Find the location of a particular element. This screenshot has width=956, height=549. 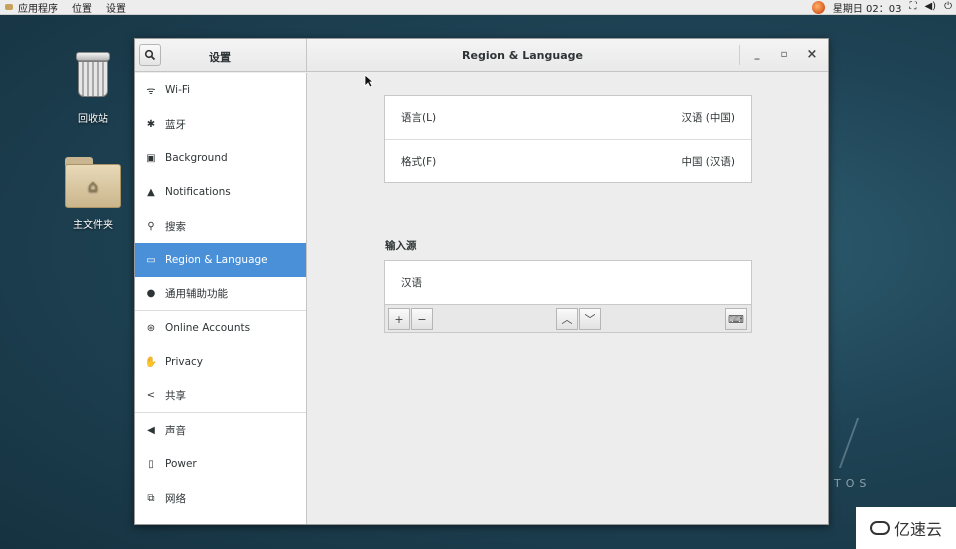

sidebar-item-label: Privacy is located at coordinates (184, 362).